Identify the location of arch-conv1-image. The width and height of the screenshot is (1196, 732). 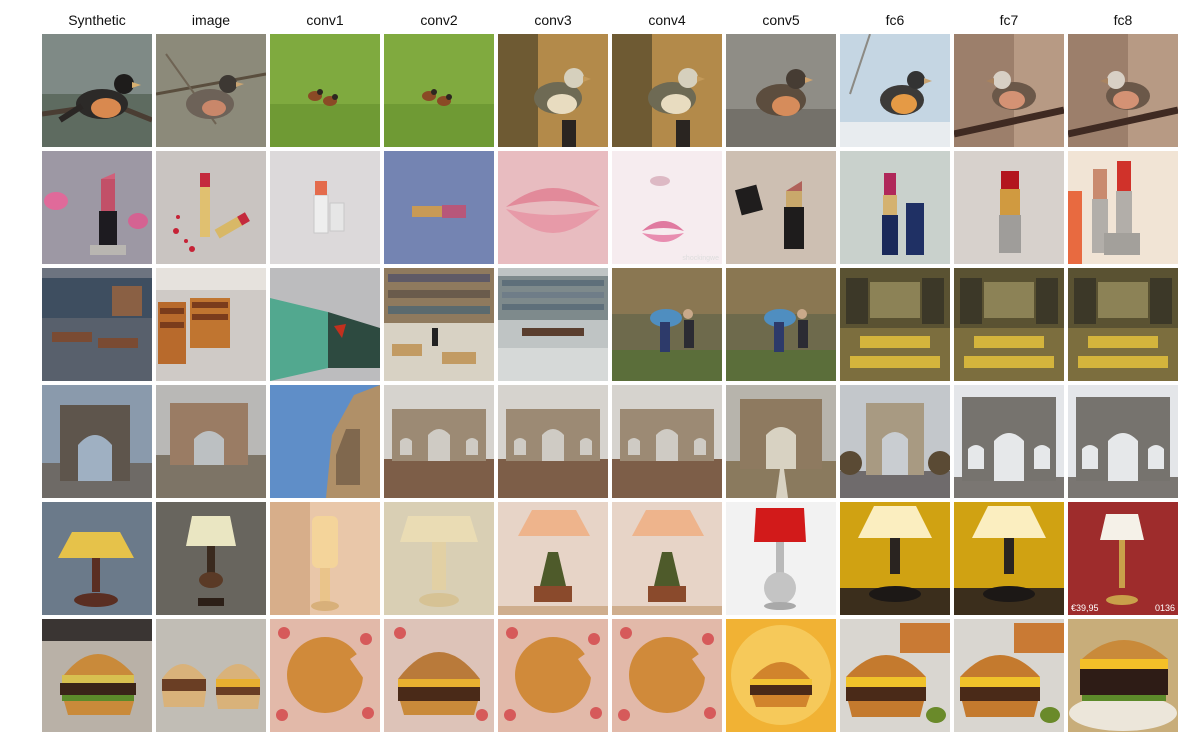
(325, 441).